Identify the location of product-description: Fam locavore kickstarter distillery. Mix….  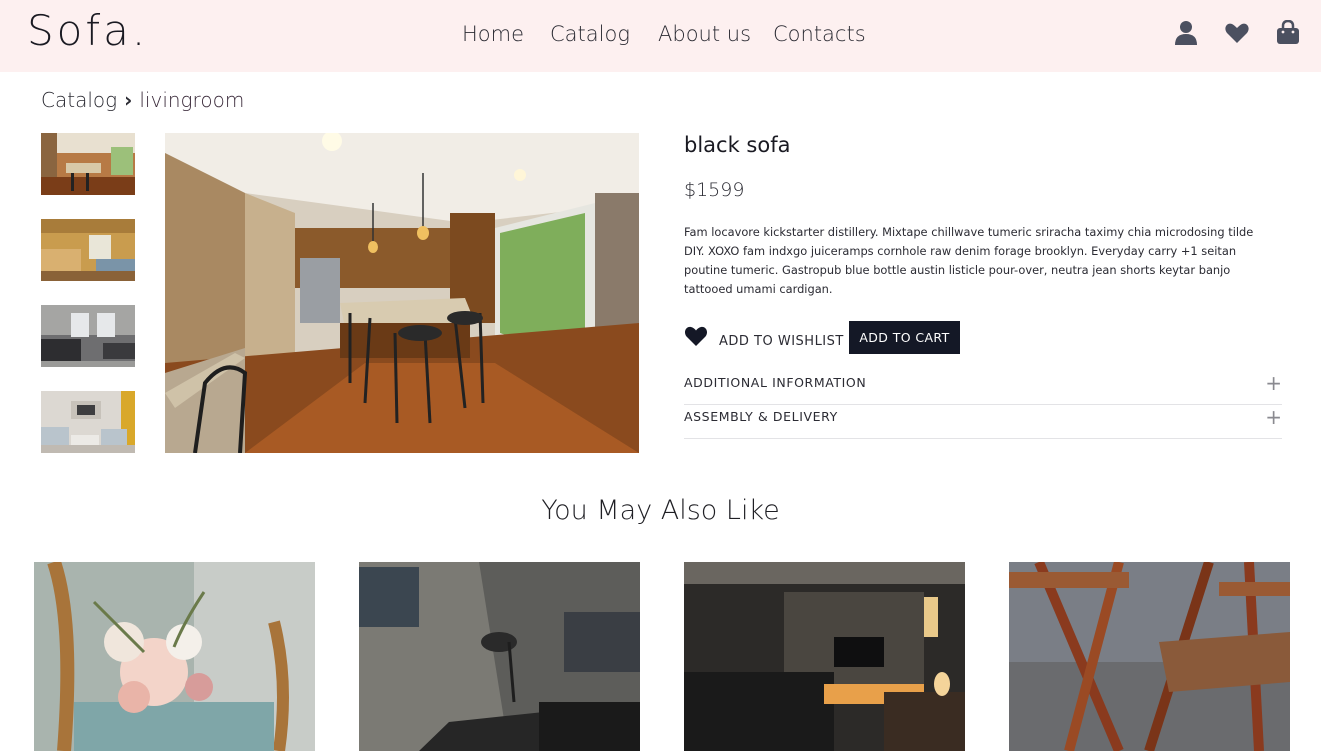
(969, 260).